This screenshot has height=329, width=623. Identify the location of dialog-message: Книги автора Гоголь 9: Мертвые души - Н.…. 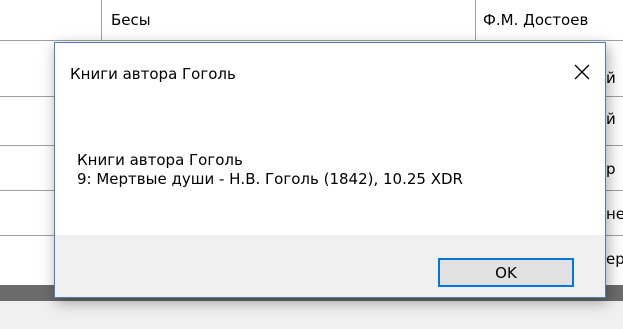
(270, 170).